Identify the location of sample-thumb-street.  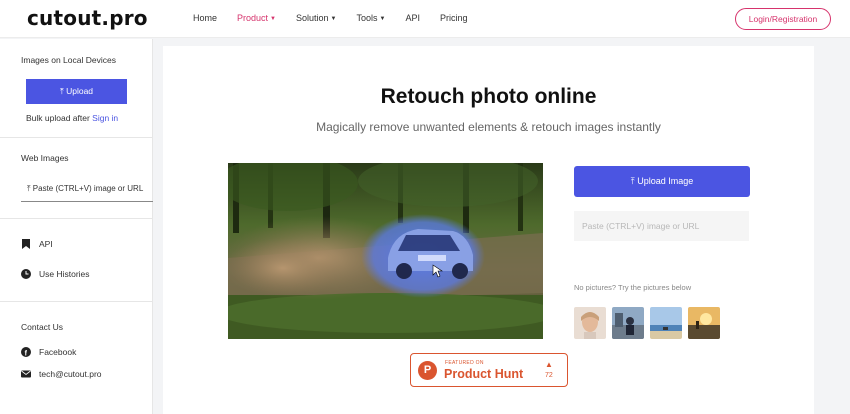
(628, 323).